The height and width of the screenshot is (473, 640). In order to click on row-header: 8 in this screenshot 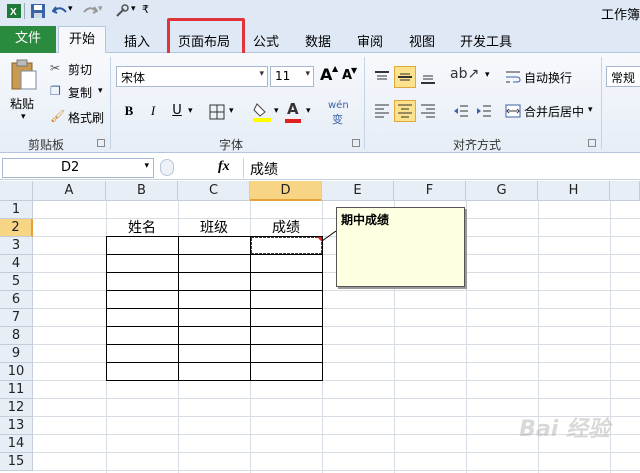, I will do `click(16, 336)`.